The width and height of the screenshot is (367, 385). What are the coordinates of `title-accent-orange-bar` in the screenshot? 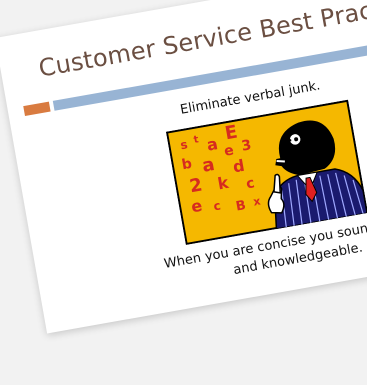 It's located at (37, 108).